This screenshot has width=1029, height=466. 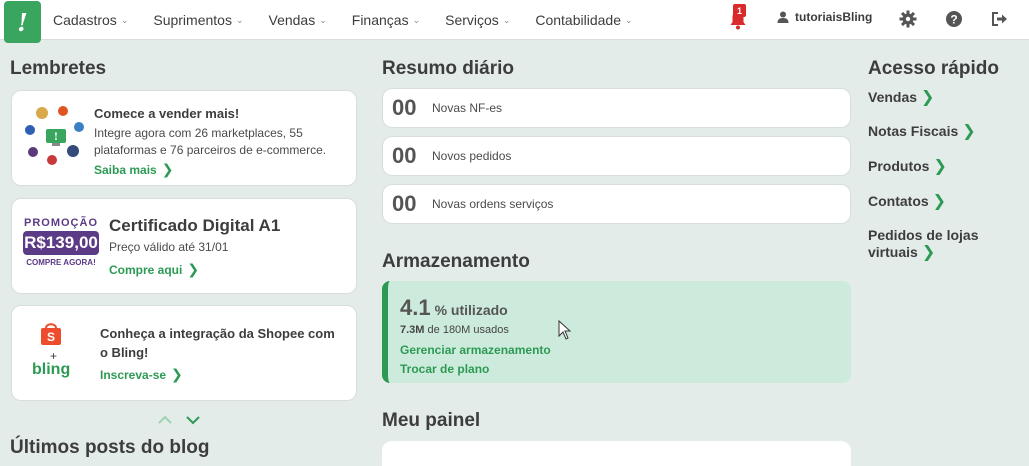 What do you see at coordinates (179, 420) in the screenshot?
I see `carousel-controls` at bounding box center [179, 420].